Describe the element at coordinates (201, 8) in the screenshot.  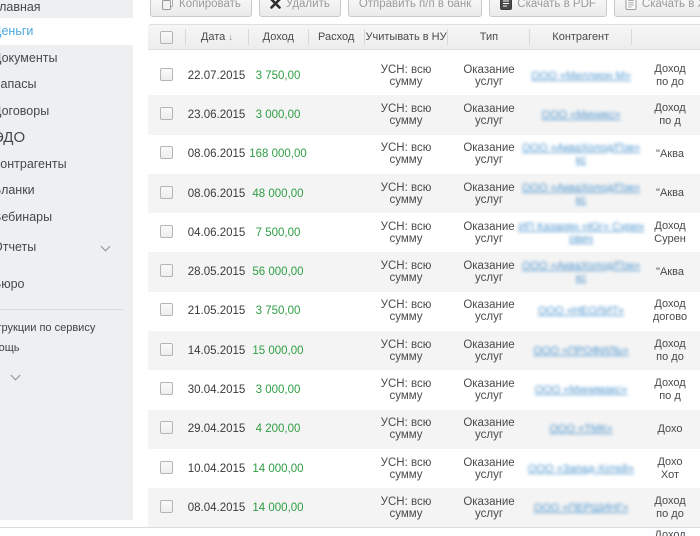
I see `copy-button: Копировать` at that location.